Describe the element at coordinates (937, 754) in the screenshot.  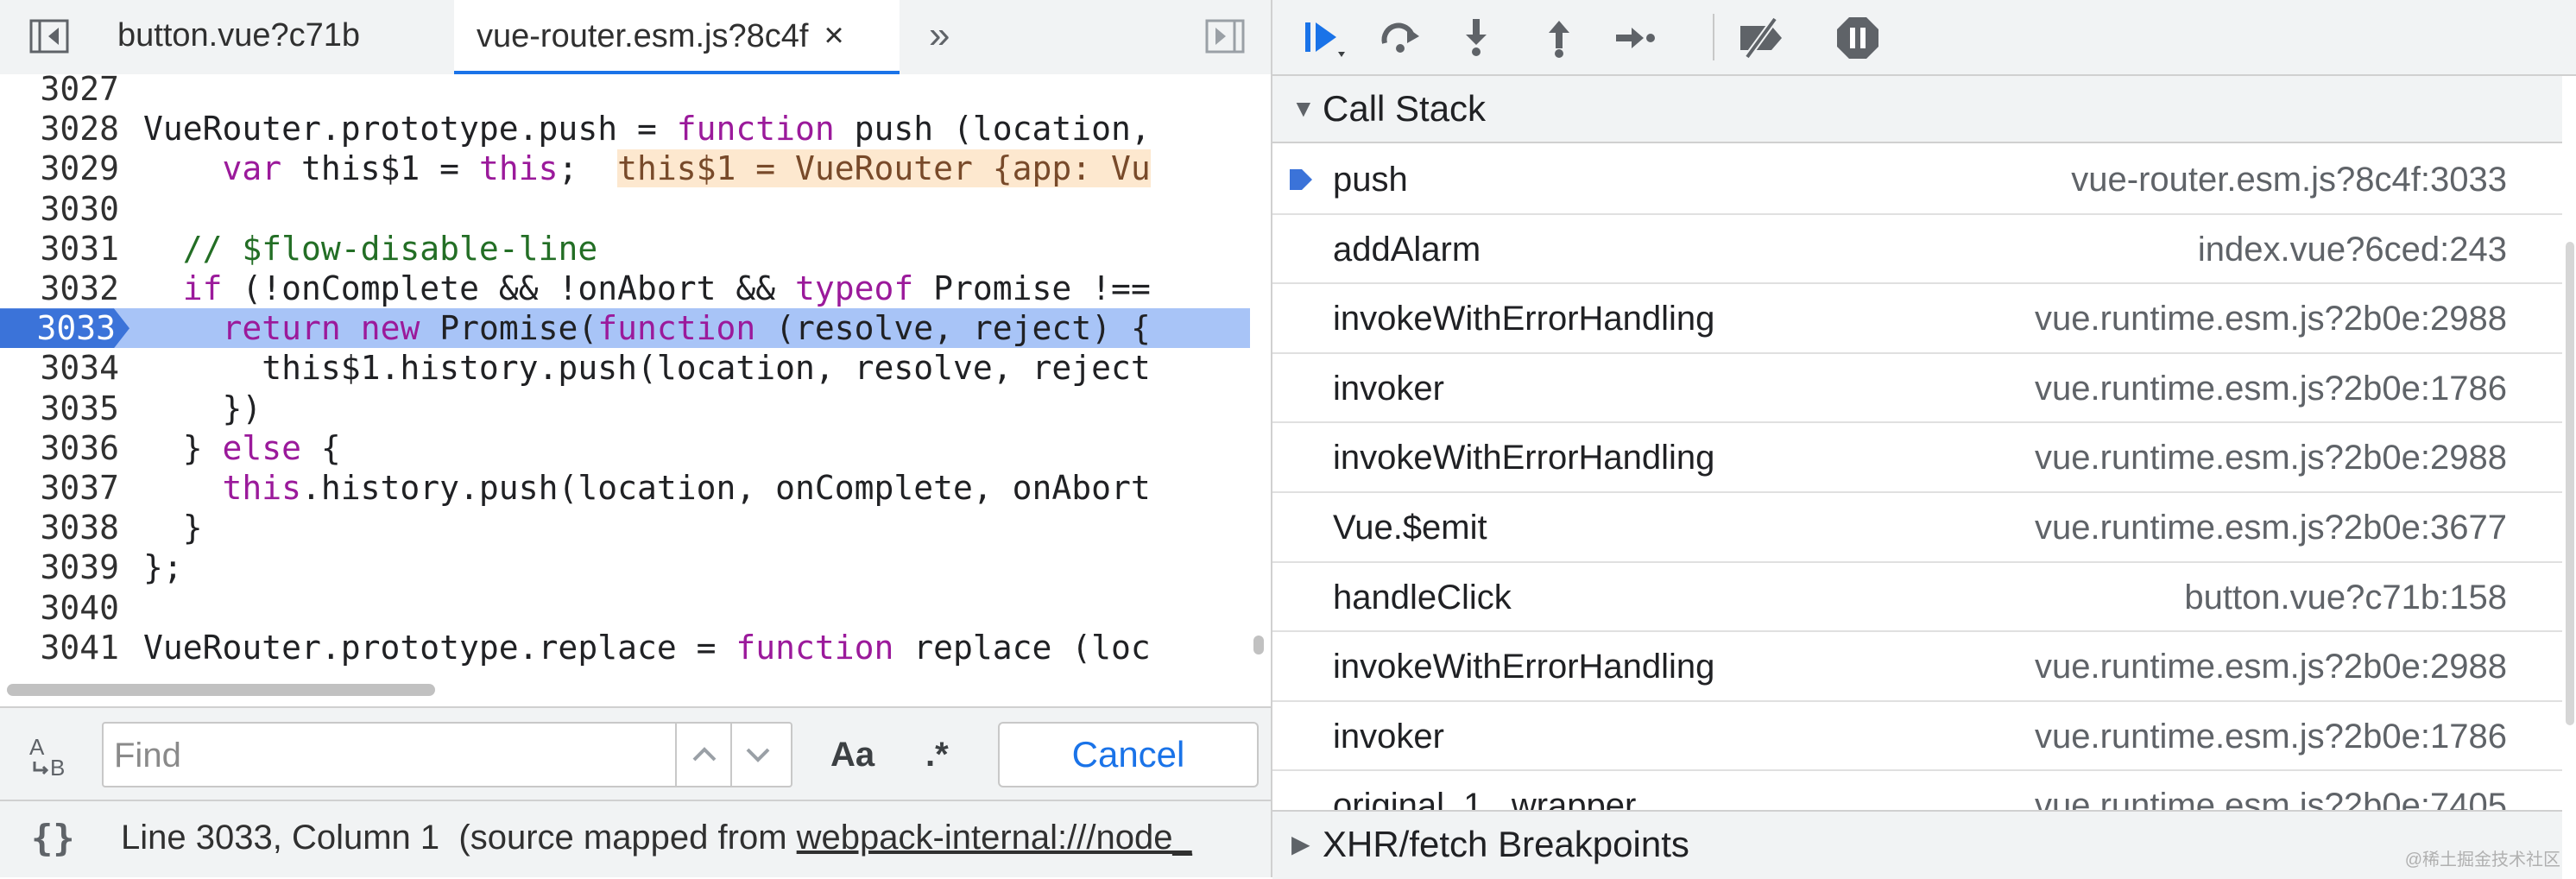
I see `regex-button: .*` at that location.